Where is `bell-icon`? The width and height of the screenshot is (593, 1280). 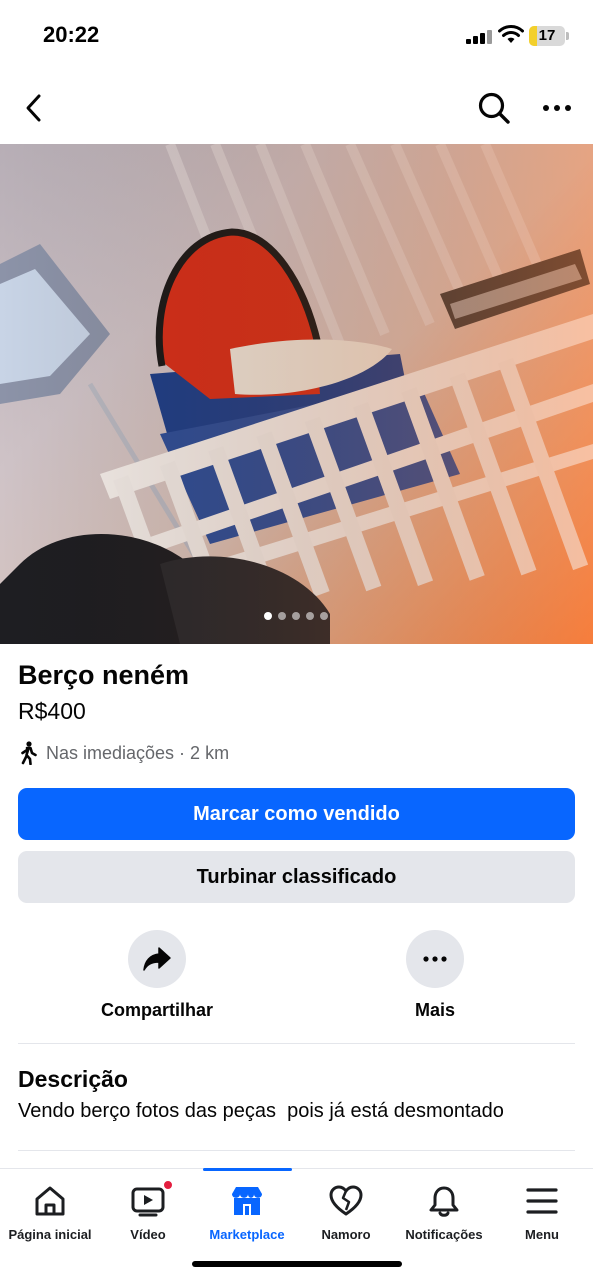
bell-icon is located at coordinates (444, 1201).